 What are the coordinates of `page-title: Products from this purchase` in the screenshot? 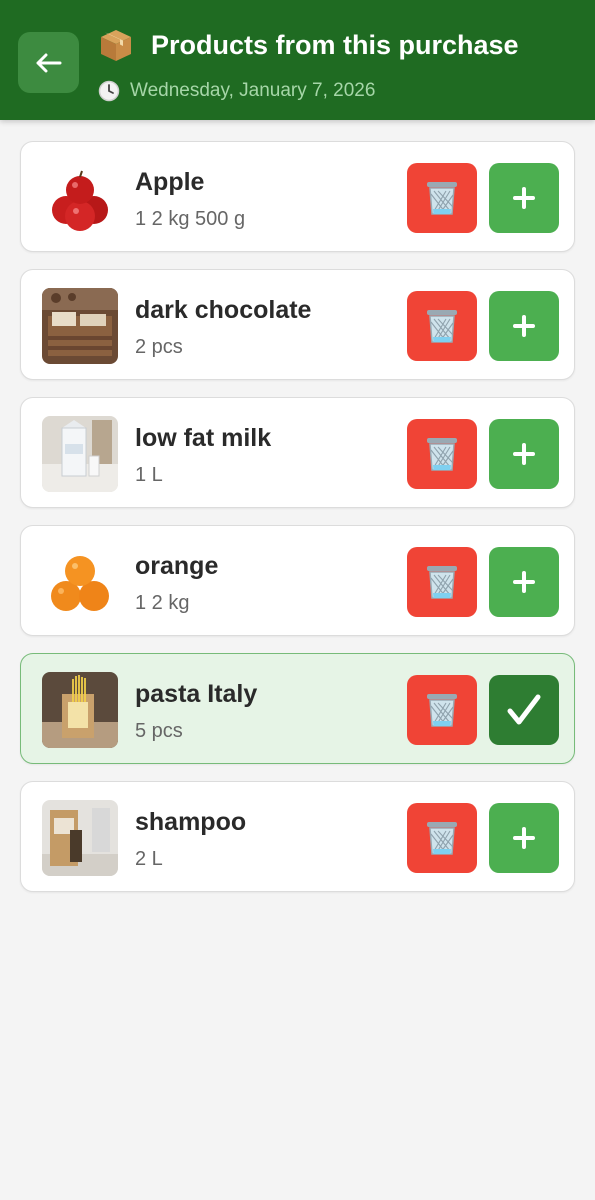 It's located at (335, 45).